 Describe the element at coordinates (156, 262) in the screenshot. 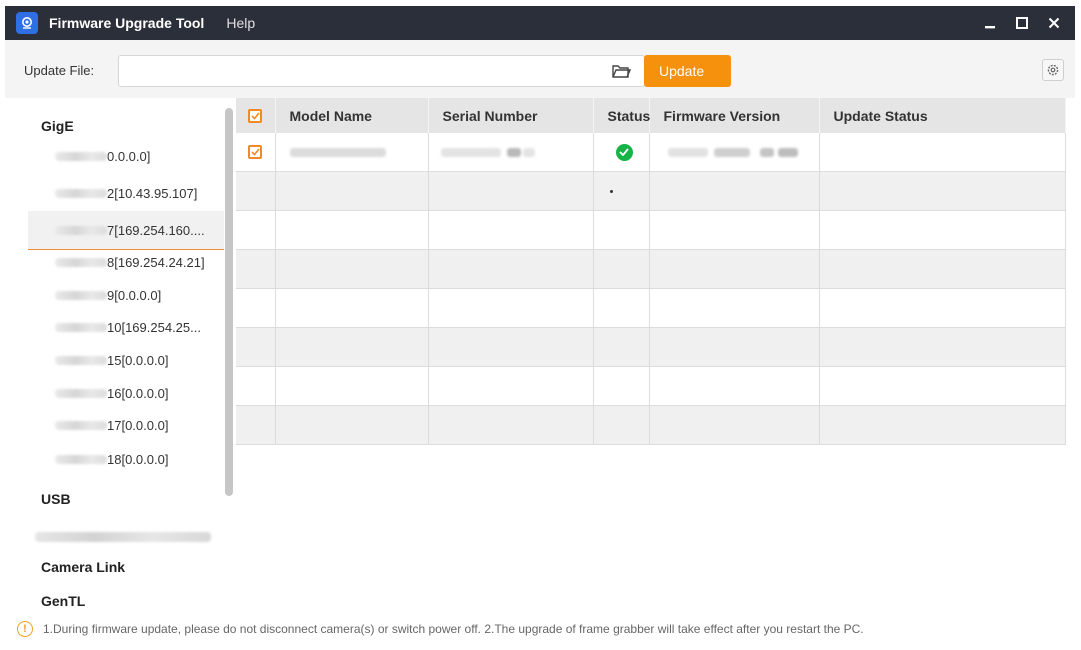

I see `device-label: 8[169.254.24.21]` at that location.